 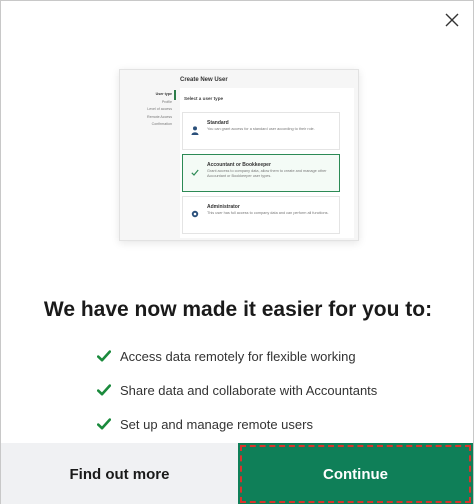 I want to click on preview-step: Remote Access, so click(x=159, y=116).